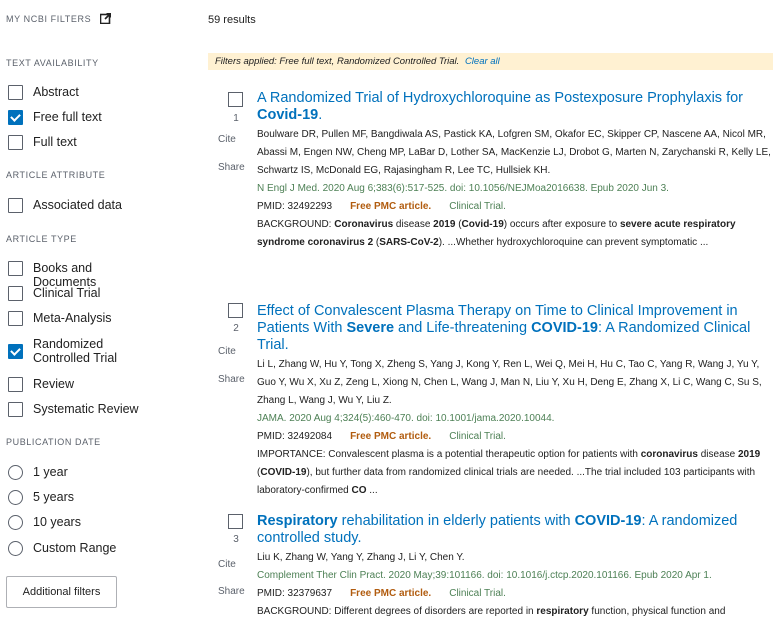 The width and height of the screenshot is (773, 628). I want to click on external-link-icon, so click(106, 18).